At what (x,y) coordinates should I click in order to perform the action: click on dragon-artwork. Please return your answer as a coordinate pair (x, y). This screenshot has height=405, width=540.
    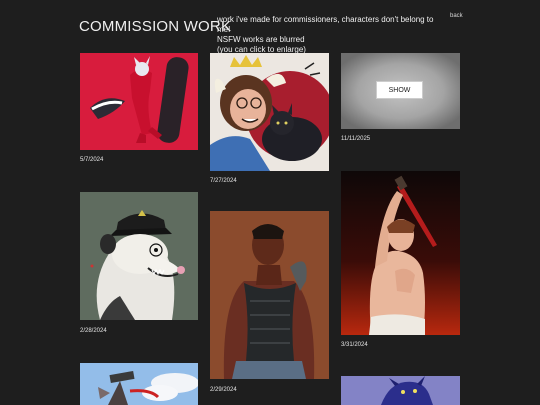
    Looking at the image, I should click on (400, 390).